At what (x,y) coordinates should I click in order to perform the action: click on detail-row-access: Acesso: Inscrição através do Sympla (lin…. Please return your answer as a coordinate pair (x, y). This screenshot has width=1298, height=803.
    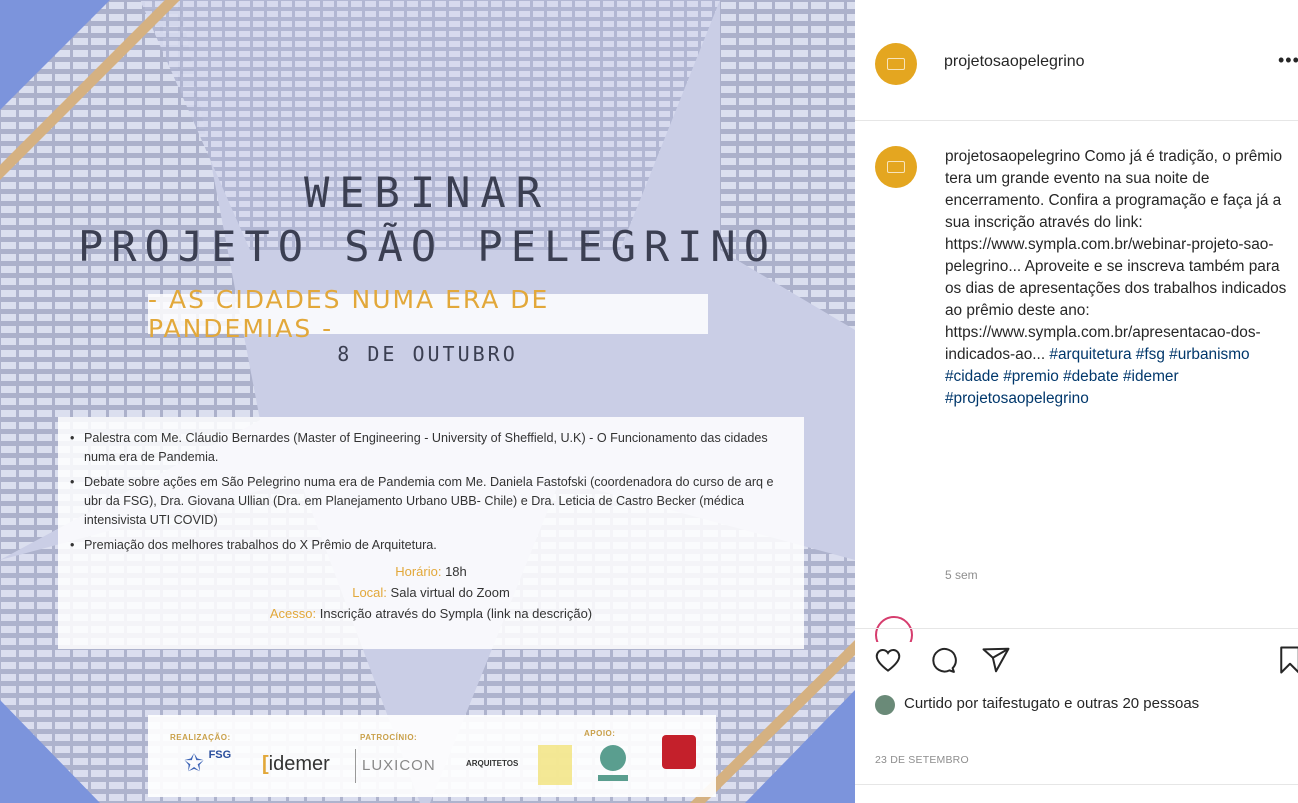
    Looking at the image, I should click on (431, 613).